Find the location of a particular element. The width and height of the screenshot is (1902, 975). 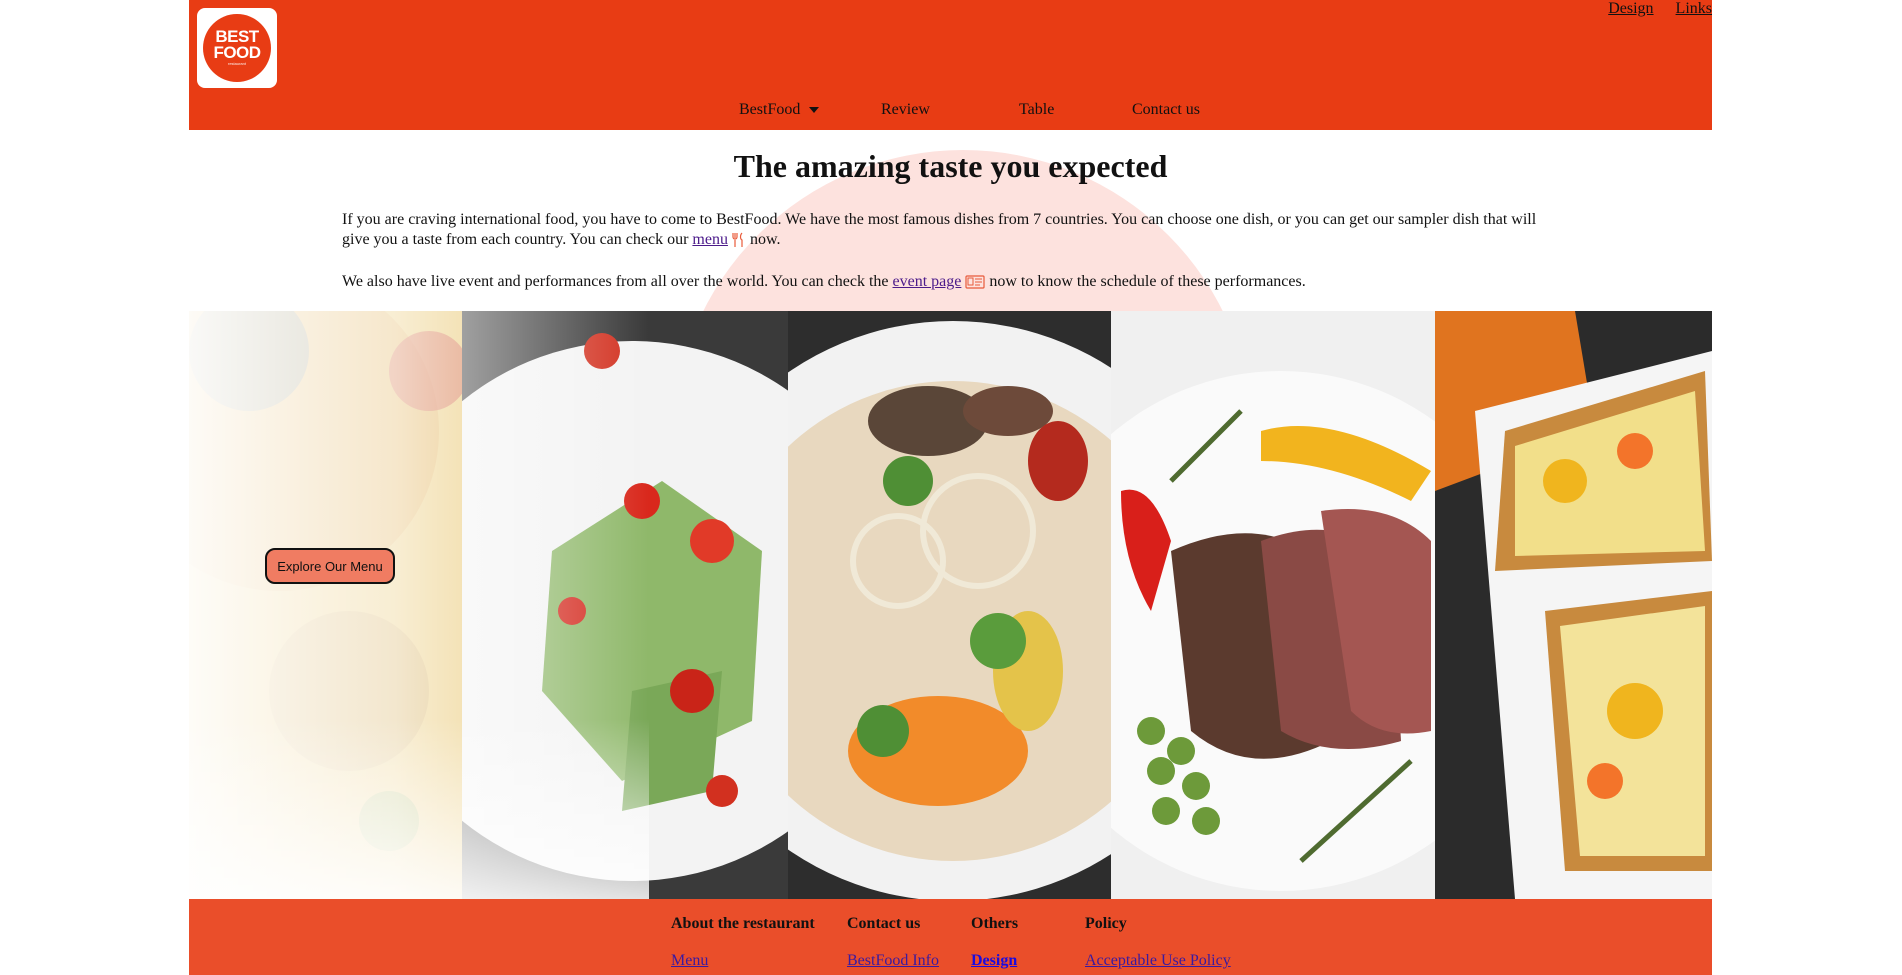

quiche-image is located at coordinates (1573, 605).